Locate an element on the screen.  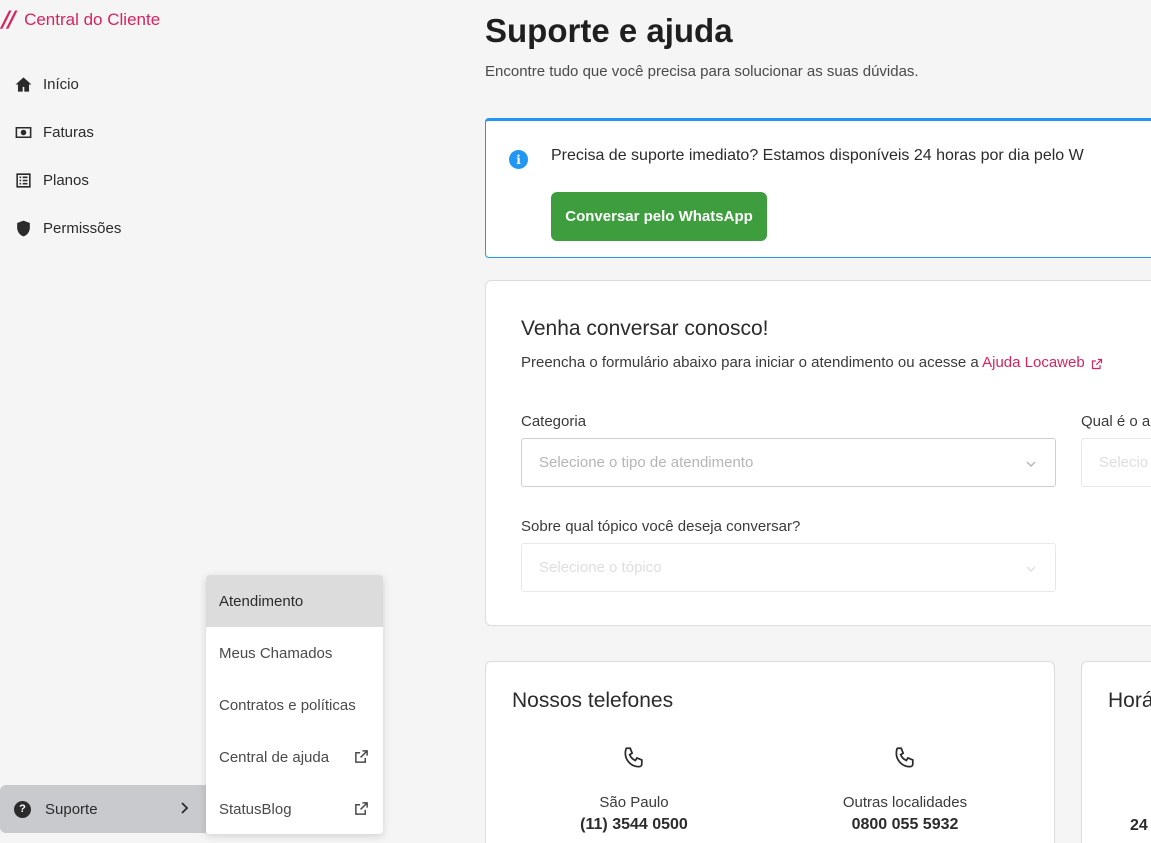
phone-number: 0800 055 5932 is located at coordinates (905, 825).